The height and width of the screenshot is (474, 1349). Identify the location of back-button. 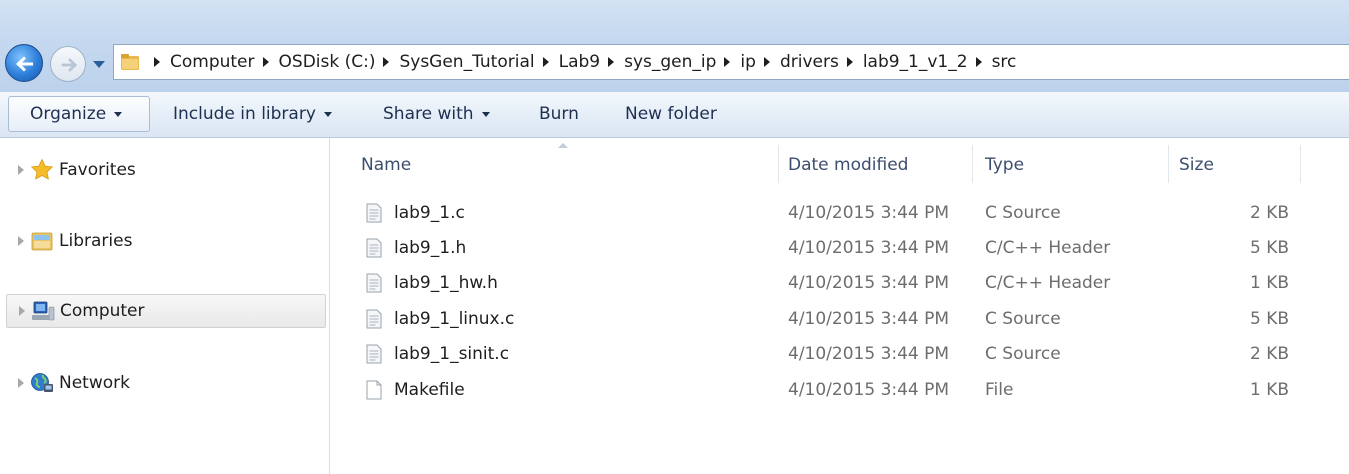
(24, 63).